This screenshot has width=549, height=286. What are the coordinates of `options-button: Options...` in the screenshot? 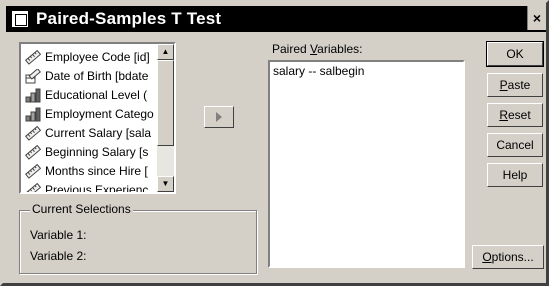 It's located at (508, 257).